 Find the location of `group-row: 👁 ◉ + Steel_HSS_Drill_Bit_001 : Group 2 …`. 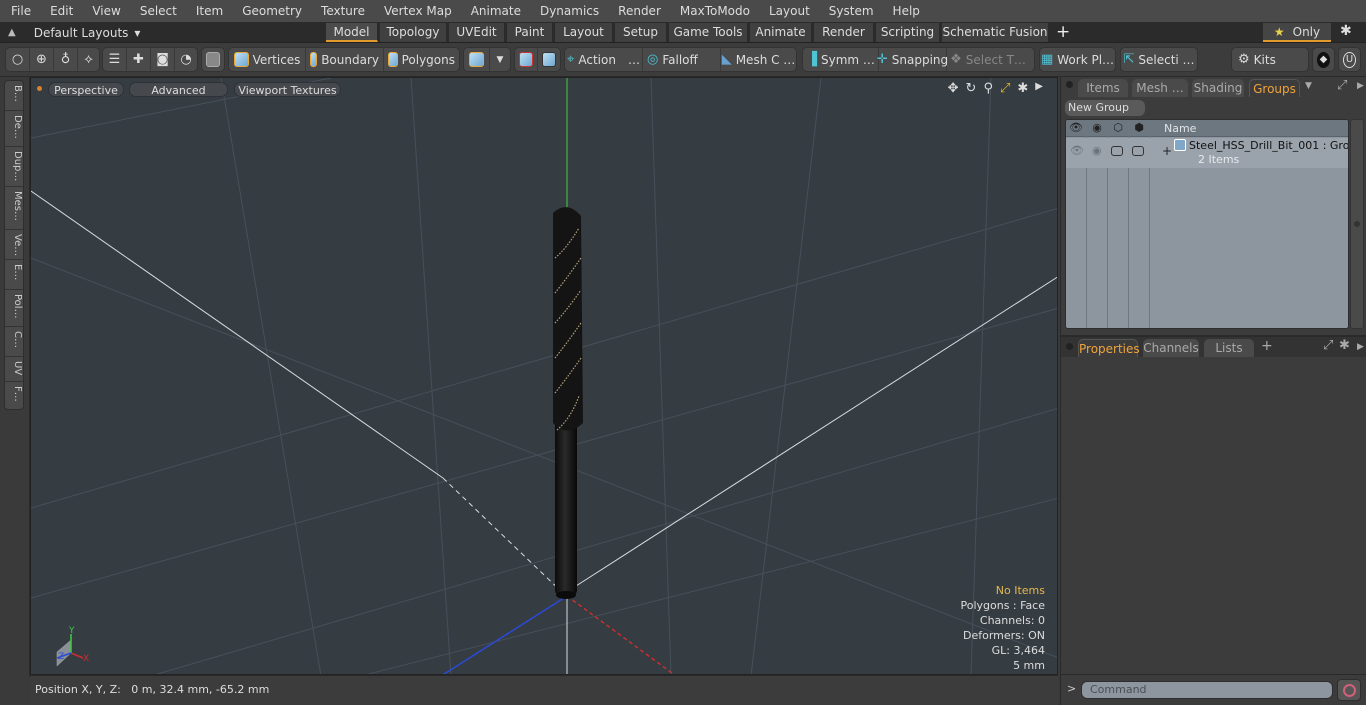

group-row: 👁 ◉ + Steel_HSS_Drill_Bit_001 : Group 2 … is located at coordinates (1207, 153).